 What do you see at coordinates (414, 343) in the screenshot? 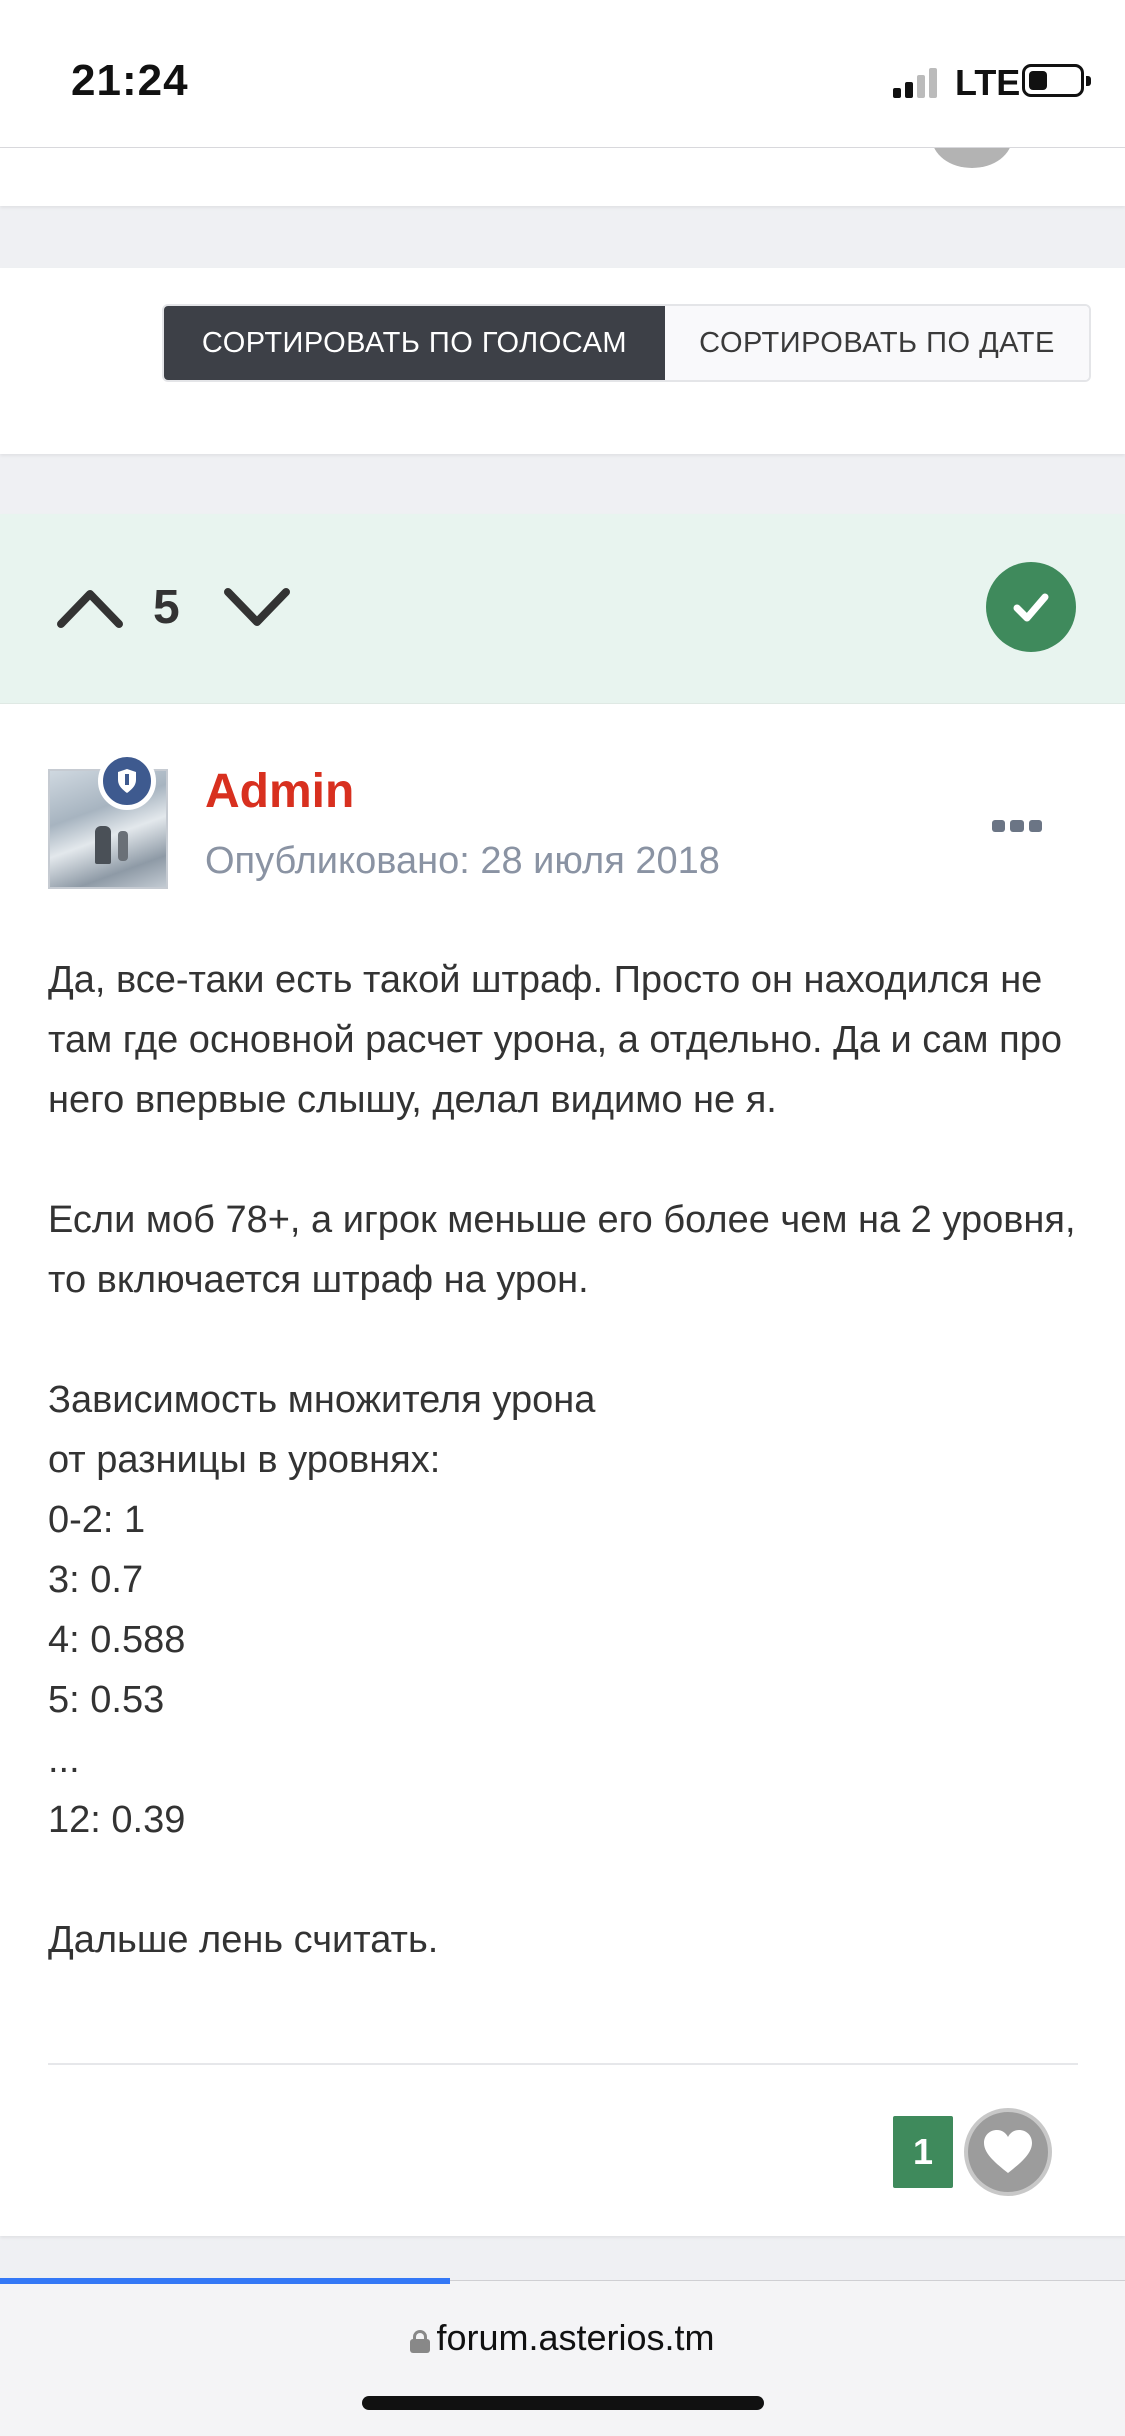
I see `sort-by-votes-button: СОРТИРОВАТЬ ПО ГОЛОСАМ` at bounding box center [414, 343].